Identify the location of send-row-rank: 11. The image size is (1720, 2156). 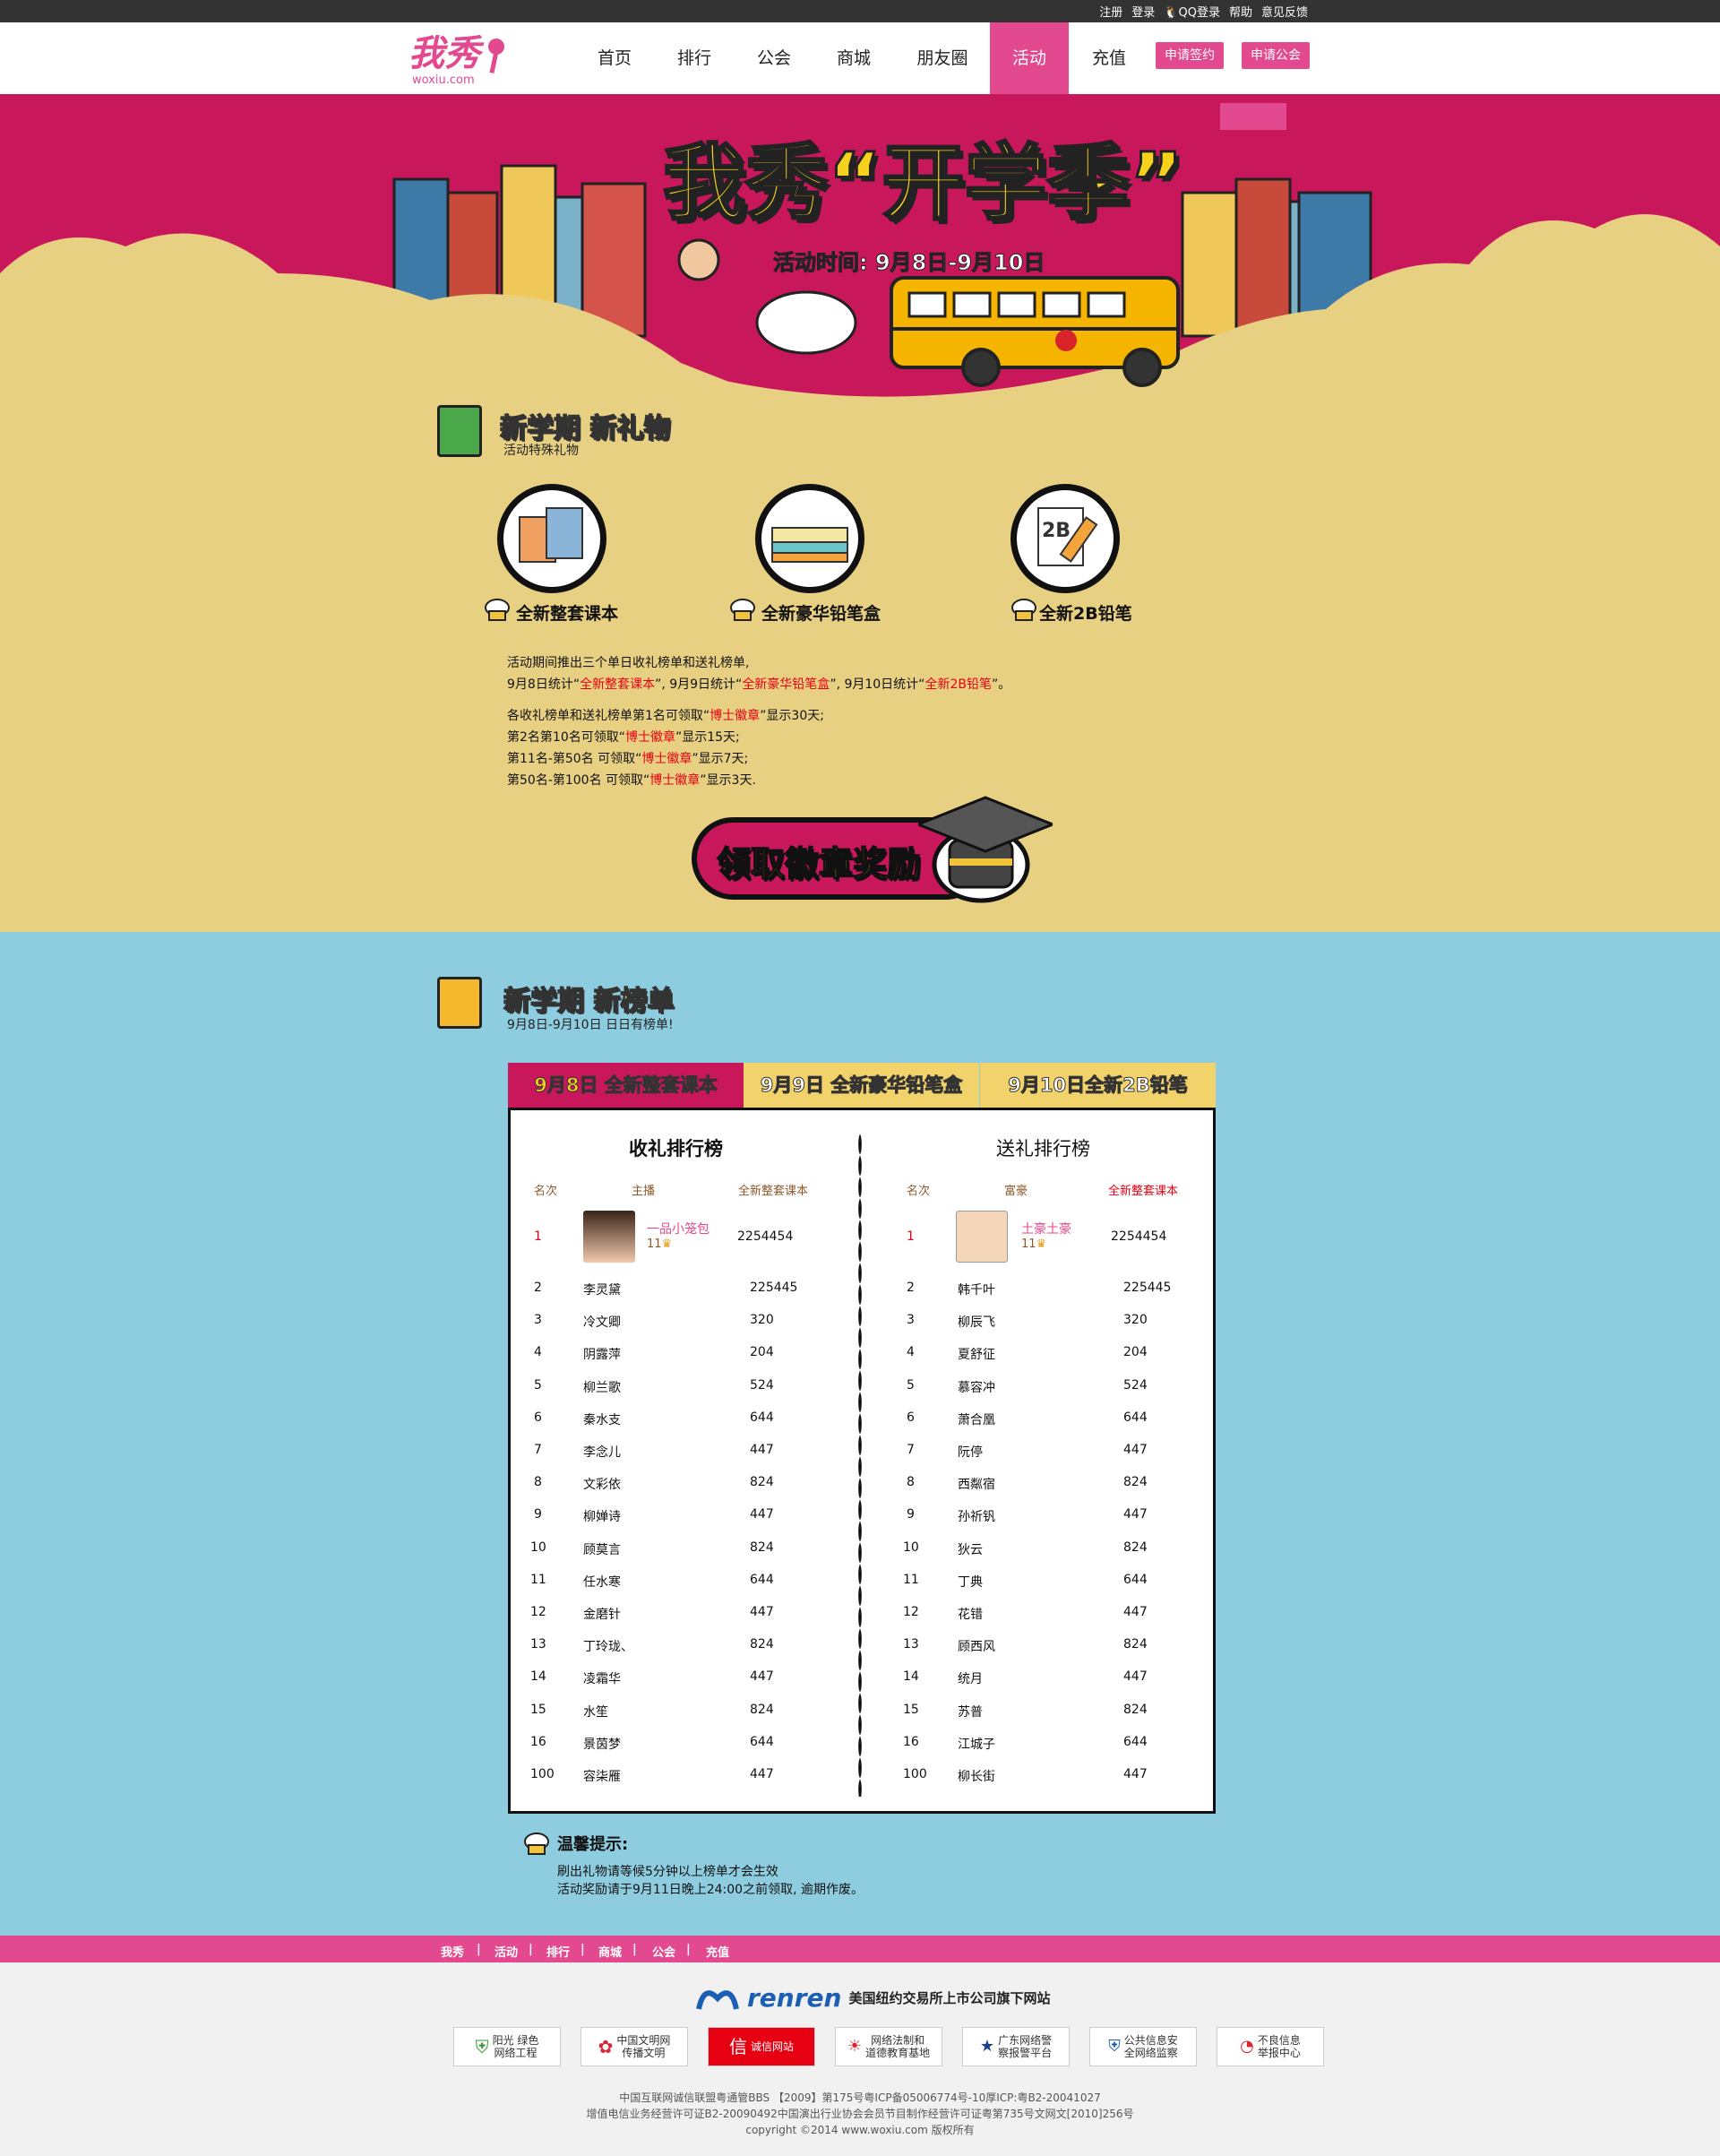
(911, 1579).